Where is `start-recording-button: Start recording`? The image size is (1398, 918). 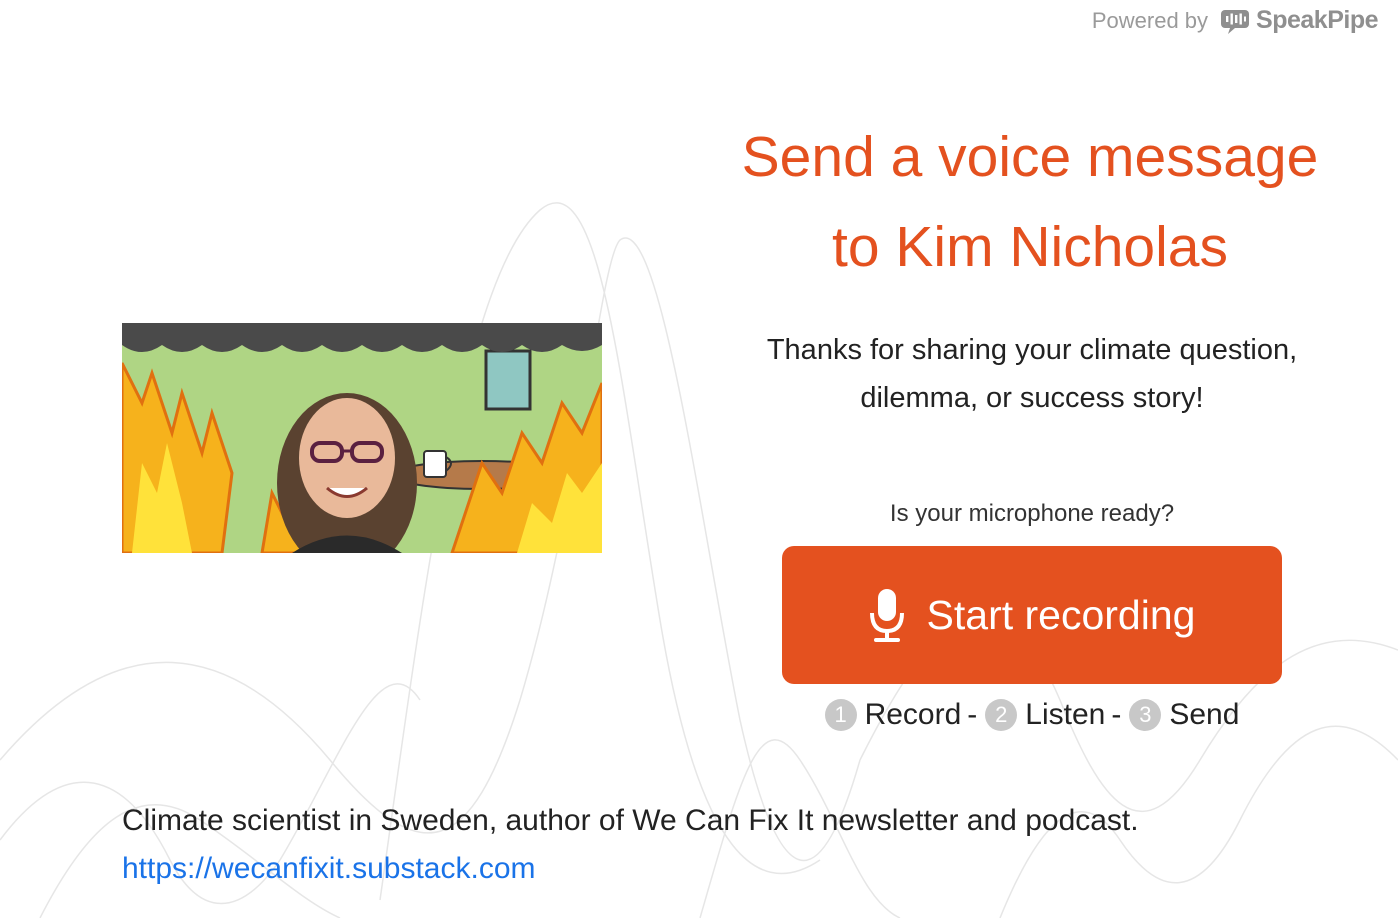
start-recording-button: Start recording is located at coordinates (1032, 615).